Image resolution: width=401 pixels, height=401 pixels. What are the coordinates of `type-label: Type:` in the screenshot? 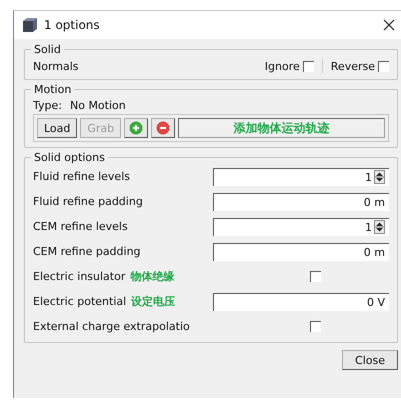 It's located at (47, 105).